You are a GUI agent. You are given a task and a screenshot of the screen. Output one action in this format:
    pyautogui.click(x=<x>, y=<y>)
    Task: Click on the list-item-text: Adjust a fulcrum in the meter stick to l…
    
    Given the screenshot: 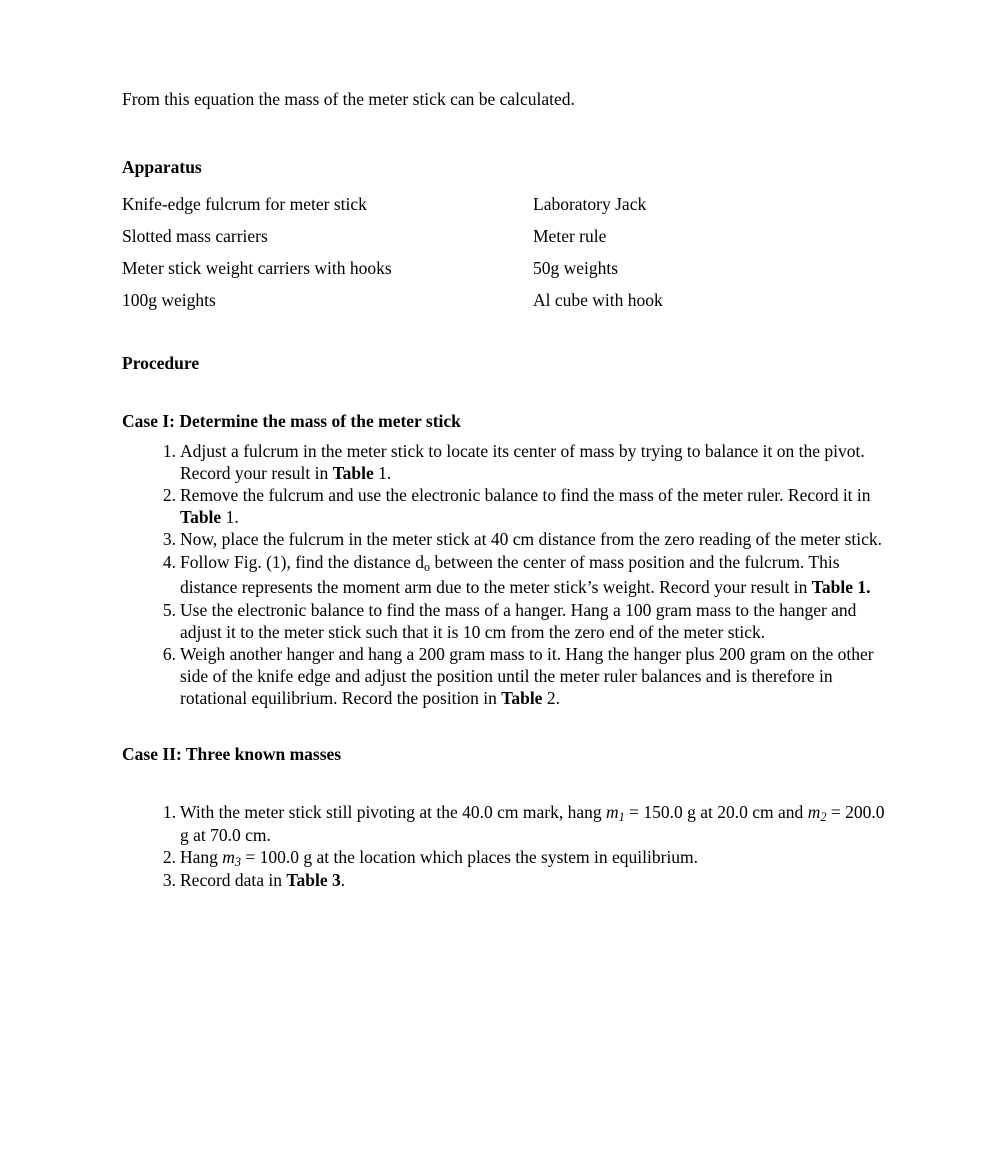 What is the action you would take?
    pyautogui.click(x=522, y=462)
    